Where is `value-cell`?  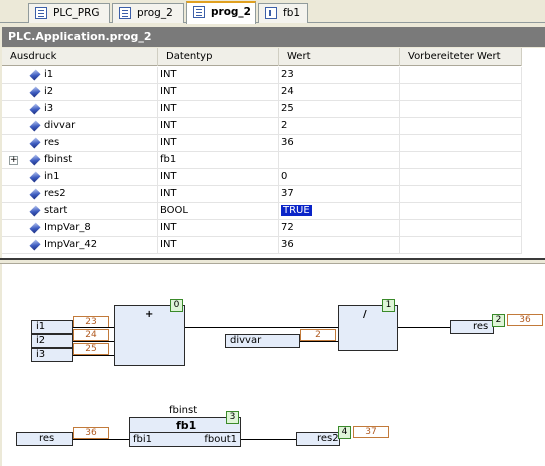 value-cell is located at coordinates (339, 160).